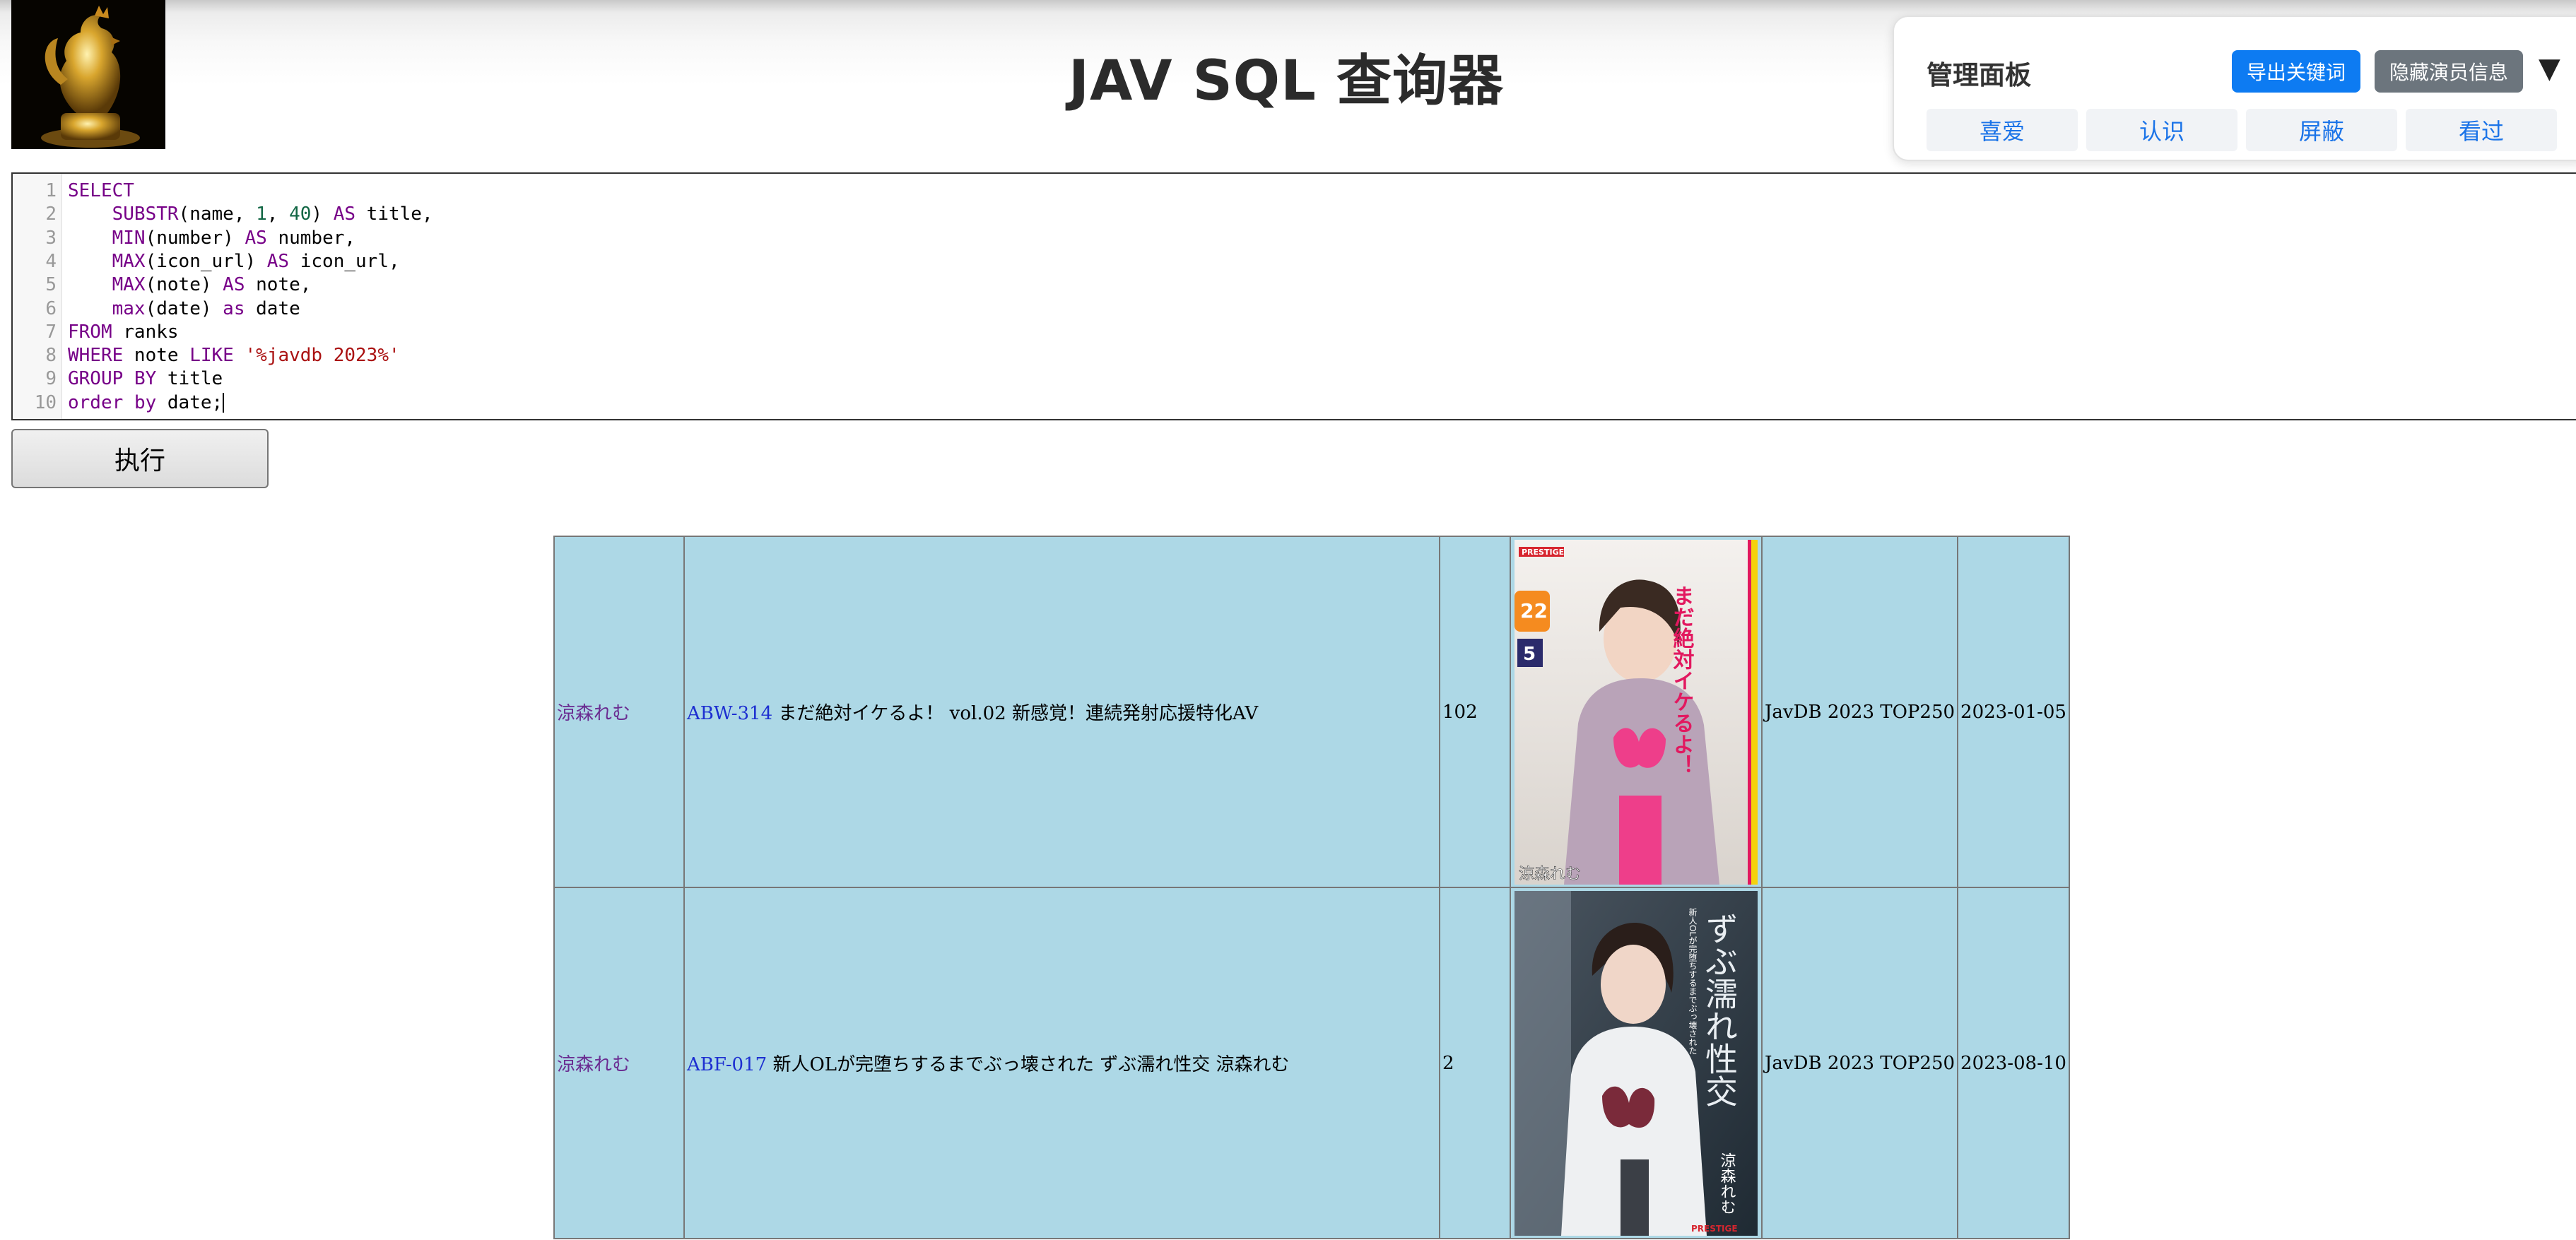 This screenshot has width=2576, height=1240. What do you see at coordinates (51, 285) in the screenshot?
I see `line-number: 5` at bounding box center [51, 285].